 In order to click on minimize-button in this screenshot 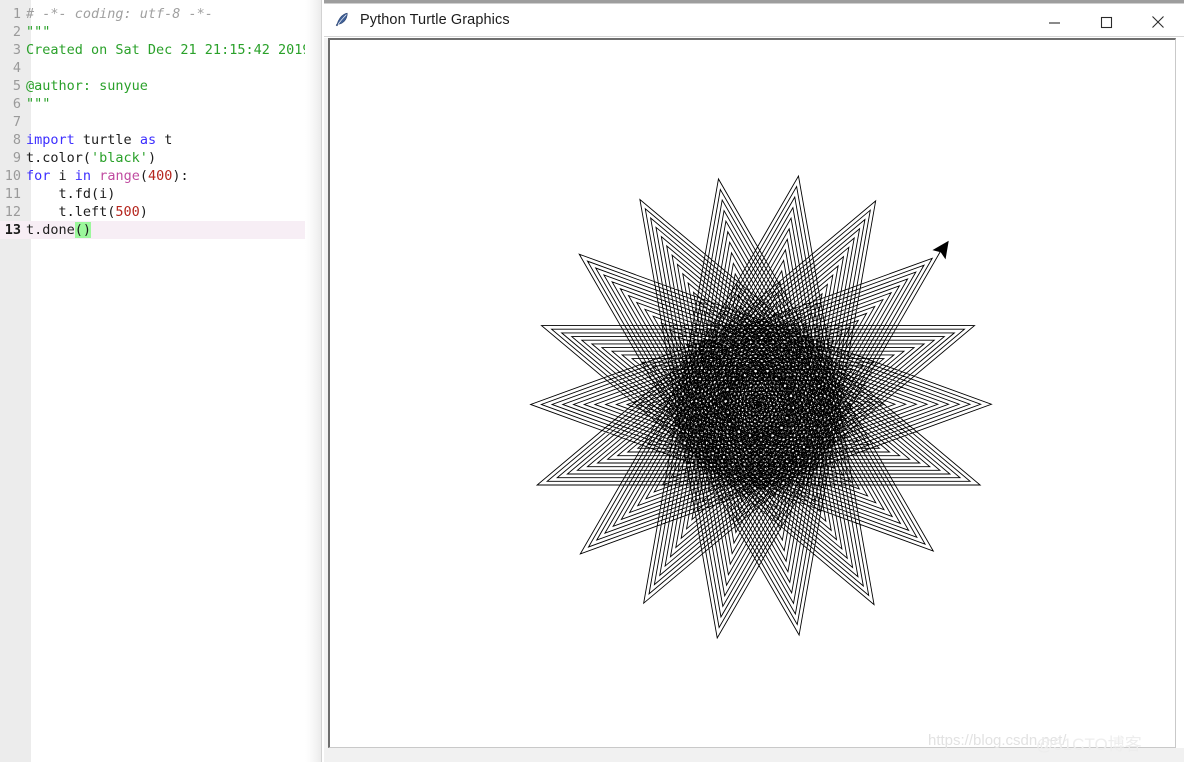, I will do `click(1054, 22)`.